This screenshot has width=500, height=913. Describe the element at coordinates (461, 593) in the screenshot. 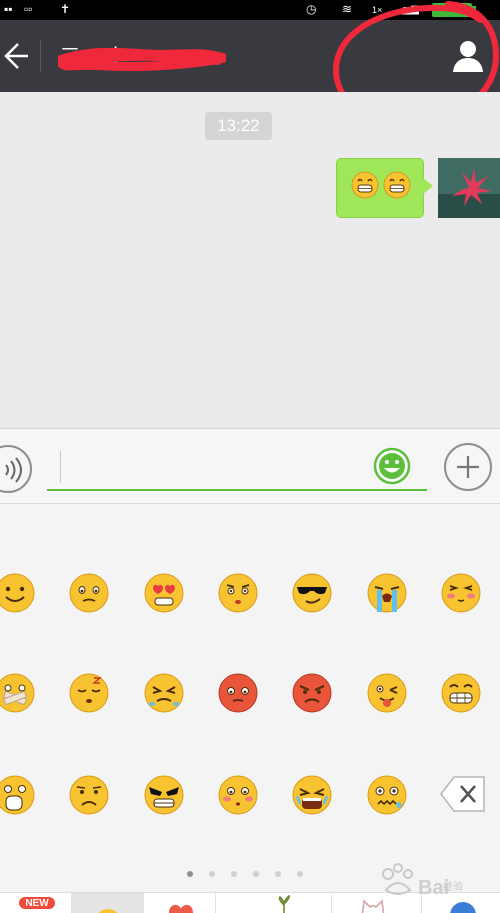

I see `shy-blush-emoji-icon` at that location.